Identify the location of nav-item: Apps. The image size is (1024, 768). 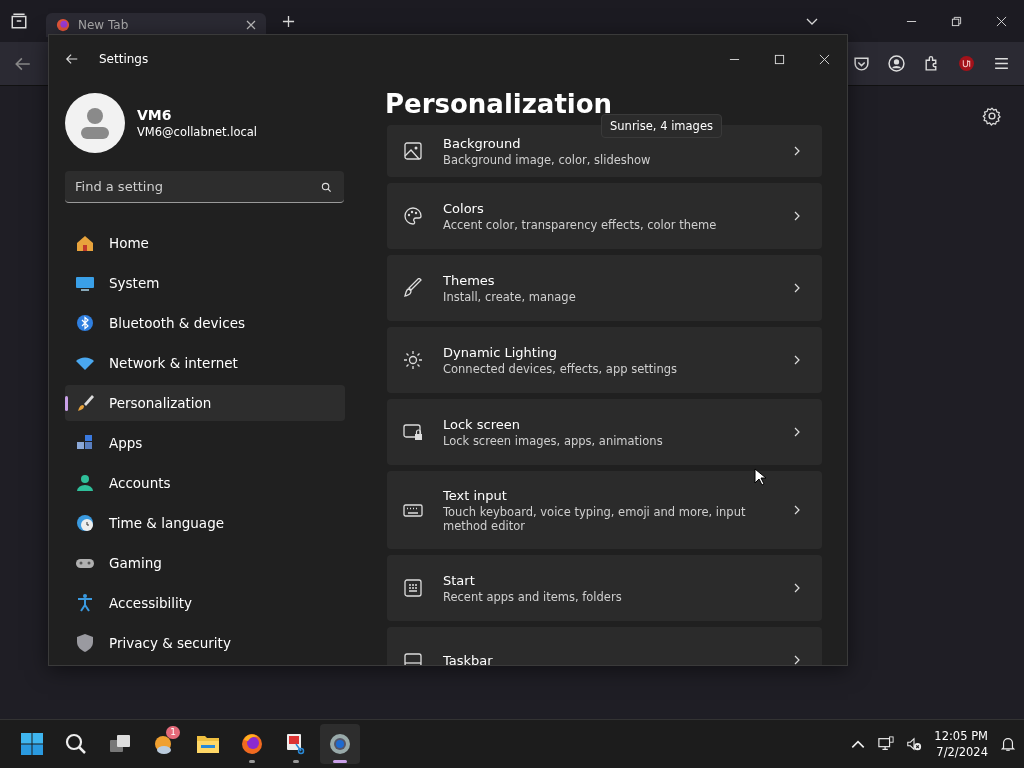
(205, 443).